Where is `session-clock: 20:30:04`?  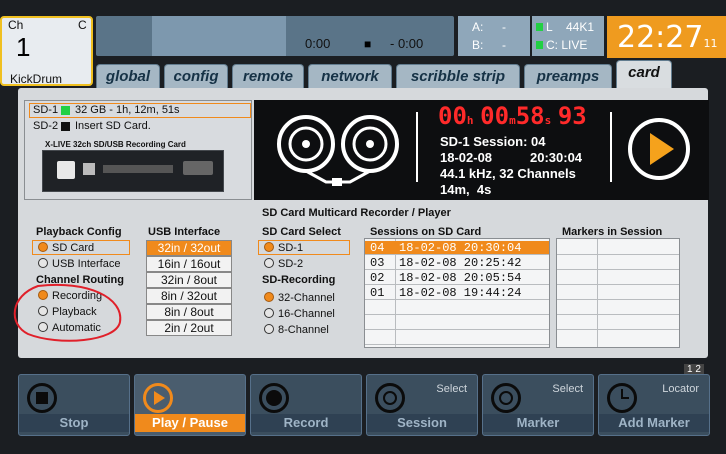 session-clock: 20:30:04 is located at coordinates (556, 157).